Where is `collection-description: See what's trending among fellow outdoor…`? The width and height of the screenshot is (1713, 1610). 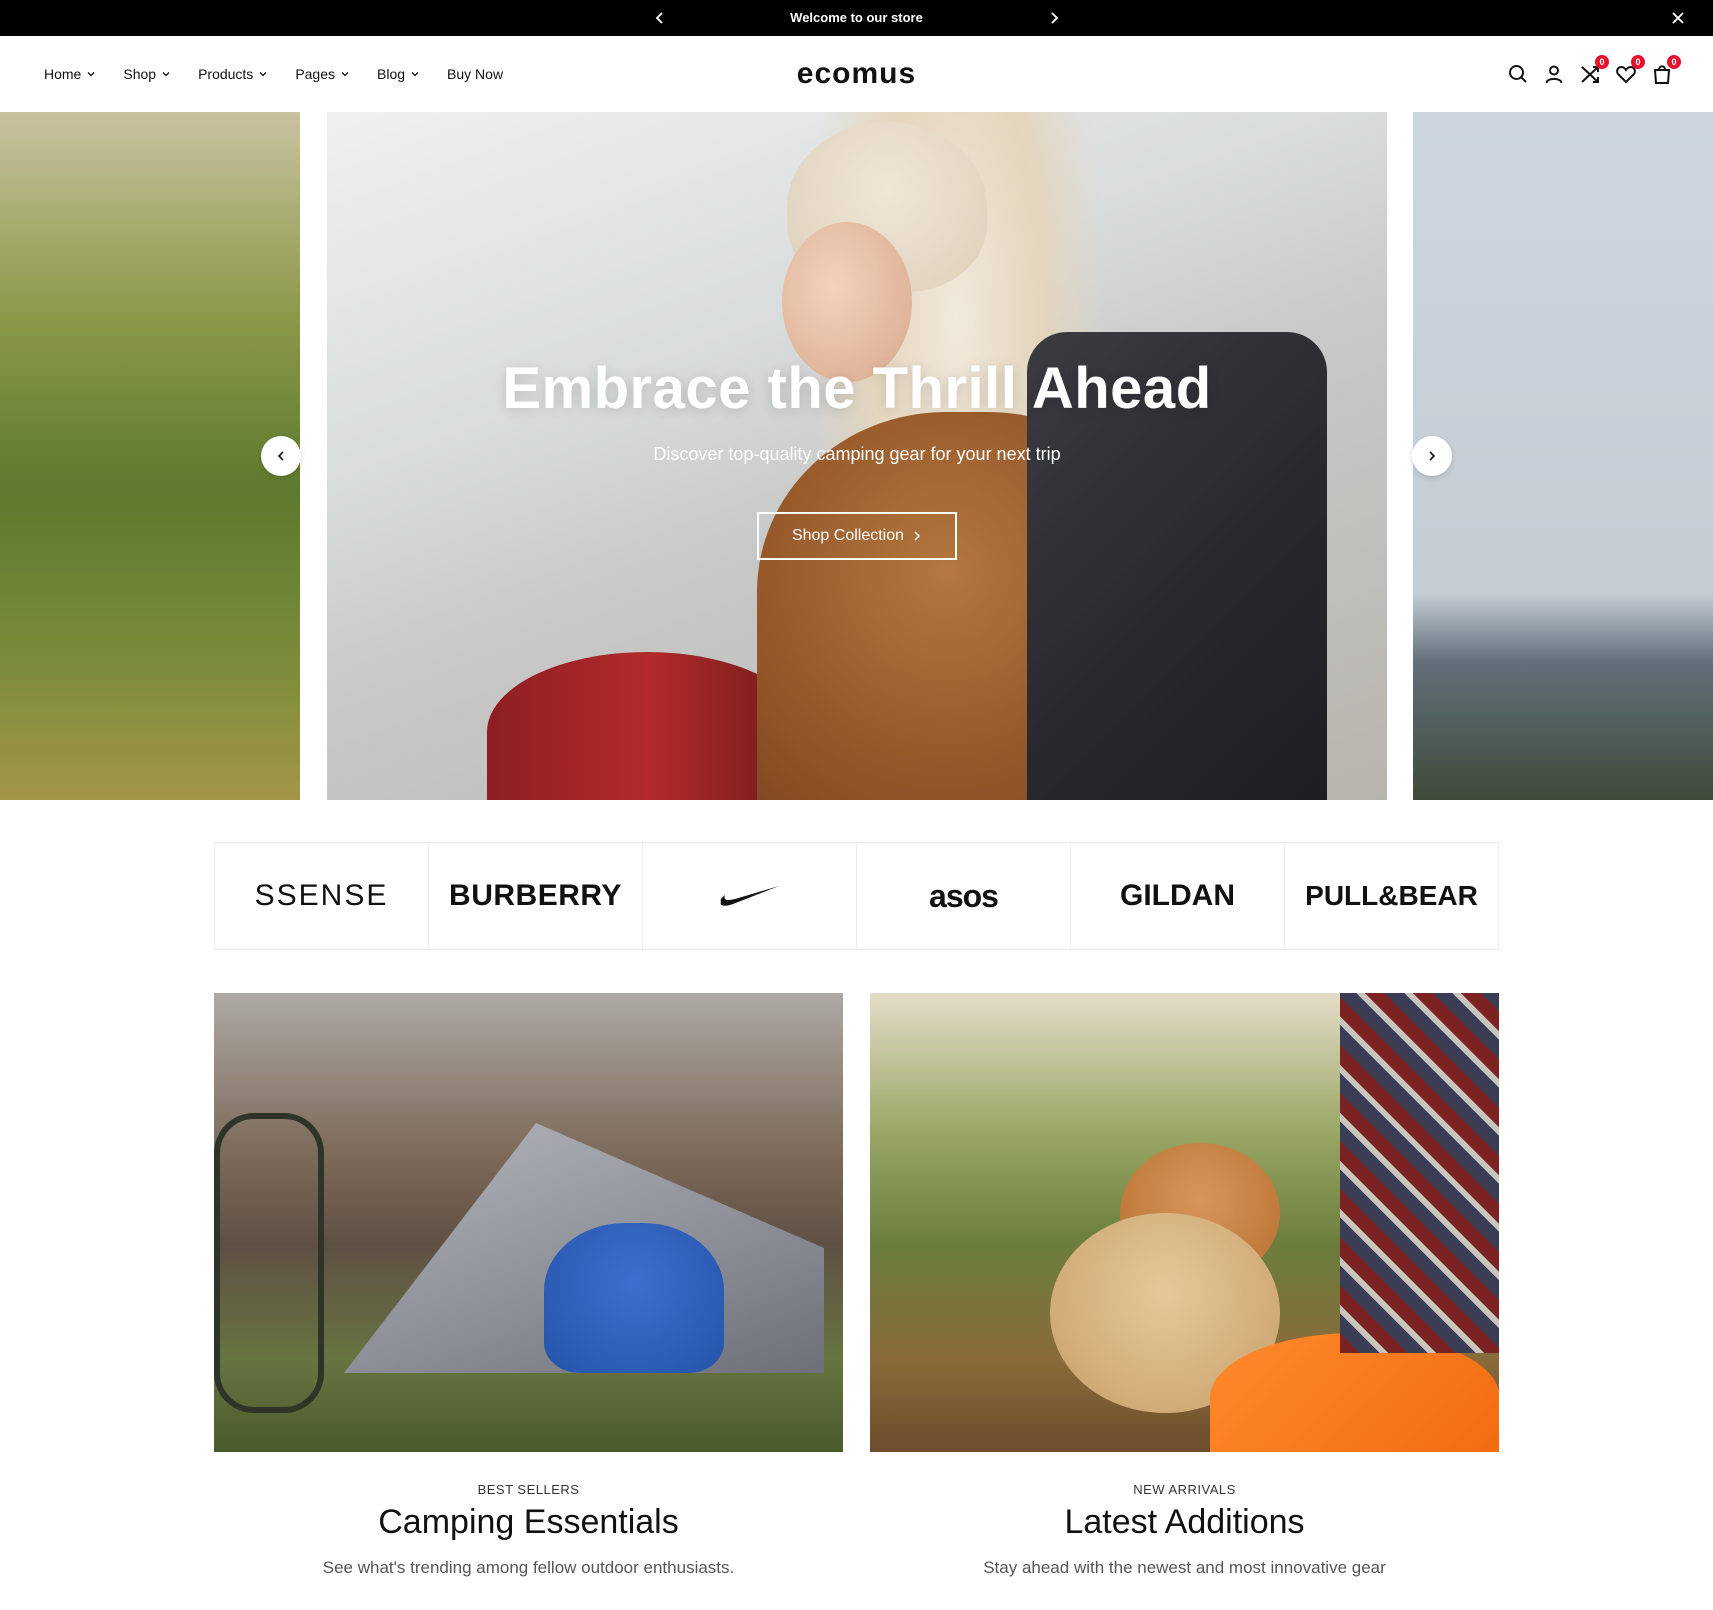
collection-description: See what's trending among fellow outdoor… is located at coordinates (528, 1567).